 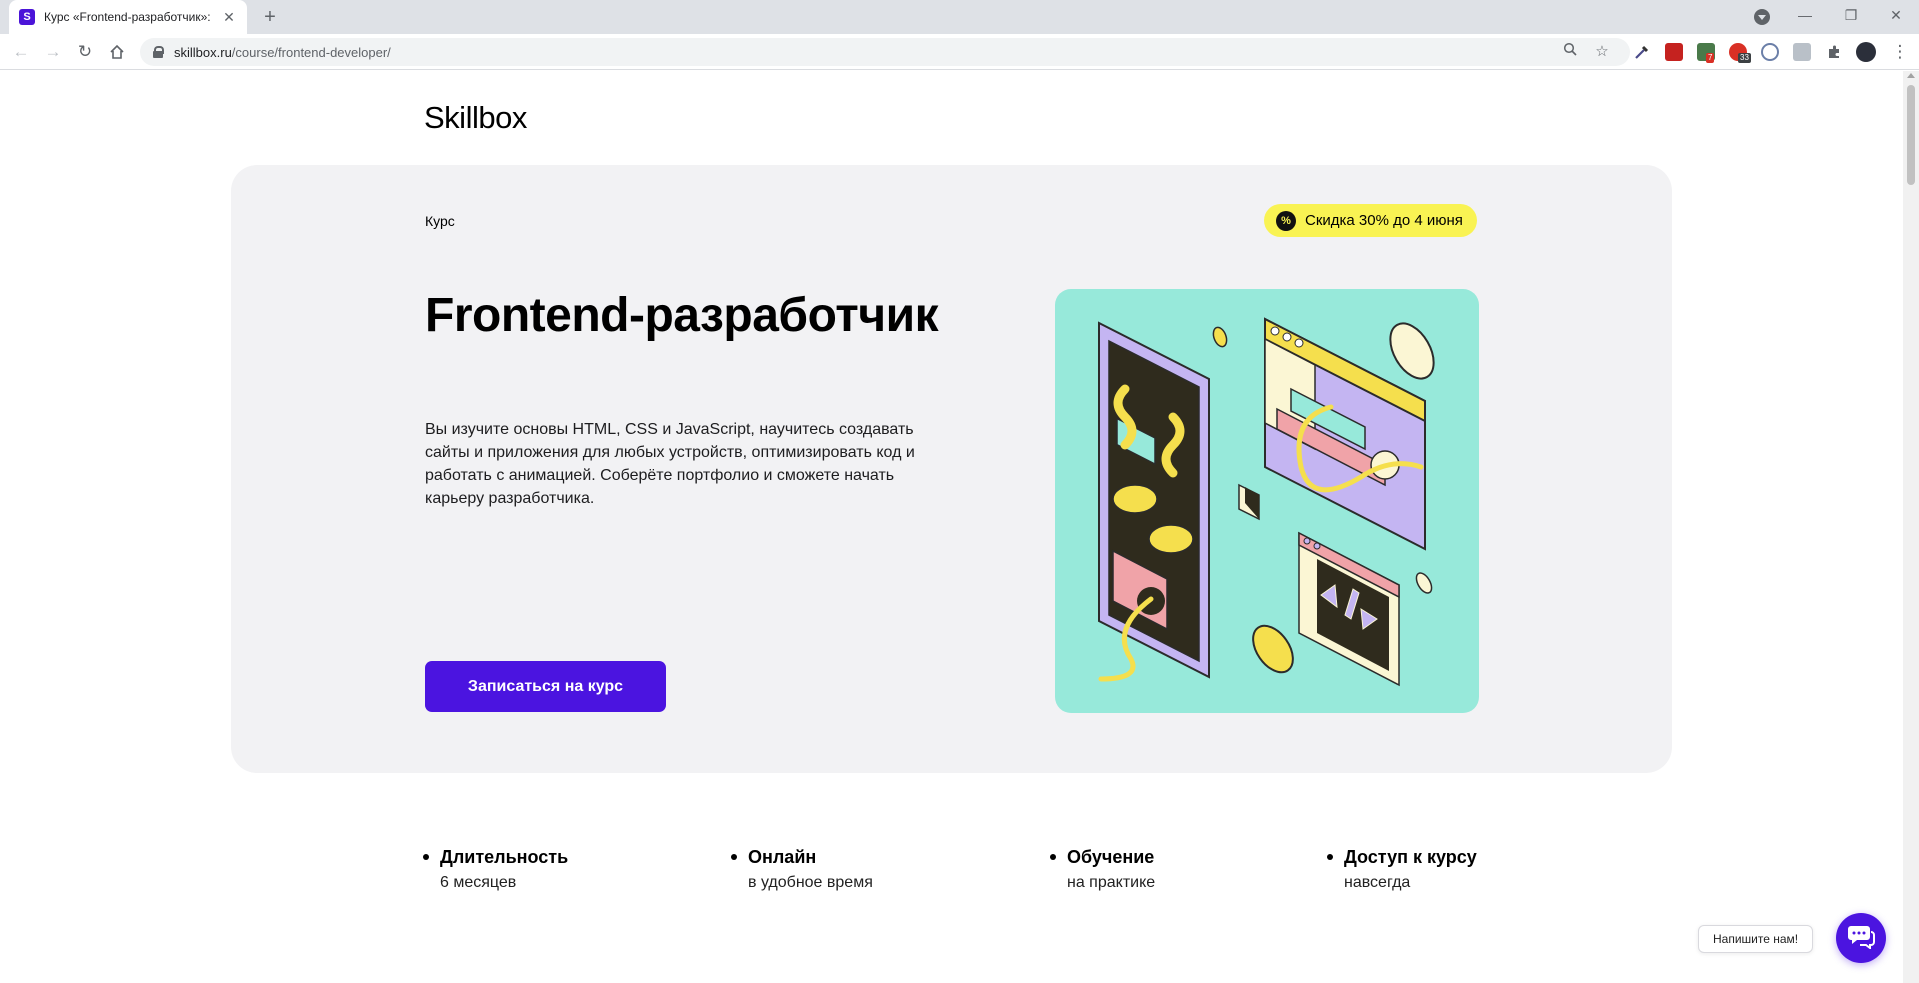 I want to click on url-path: /course/frontend-developer/, so click(x=311, y=52).